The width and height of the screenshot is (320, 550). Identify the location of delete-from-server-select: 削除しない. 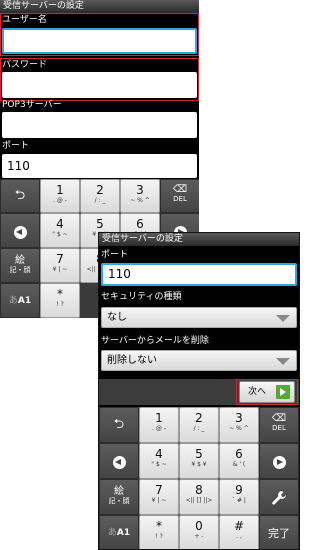
(199, 360).